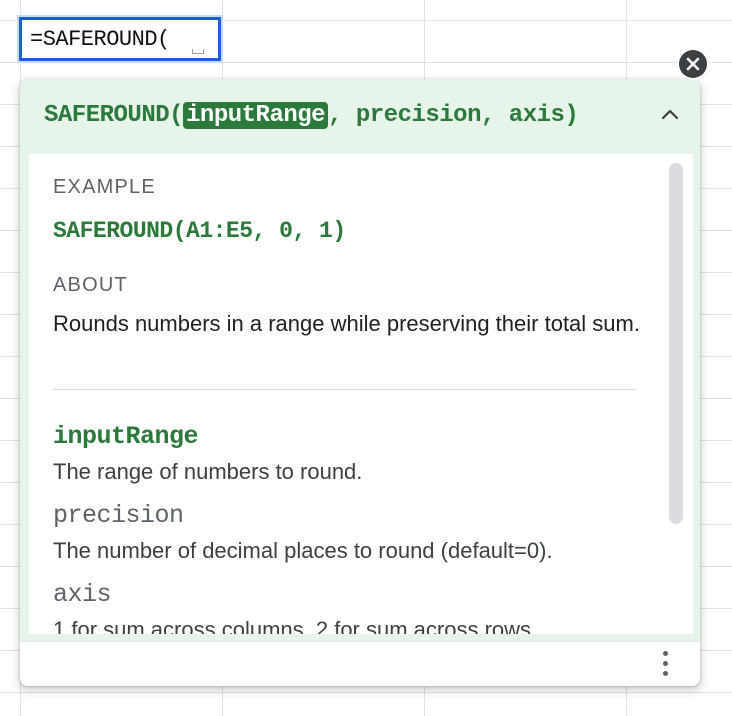 The width and height of the screenshot is (732, 716). I want to click on signature-remaining-parameters: , precision, axis), so click(453, 115).